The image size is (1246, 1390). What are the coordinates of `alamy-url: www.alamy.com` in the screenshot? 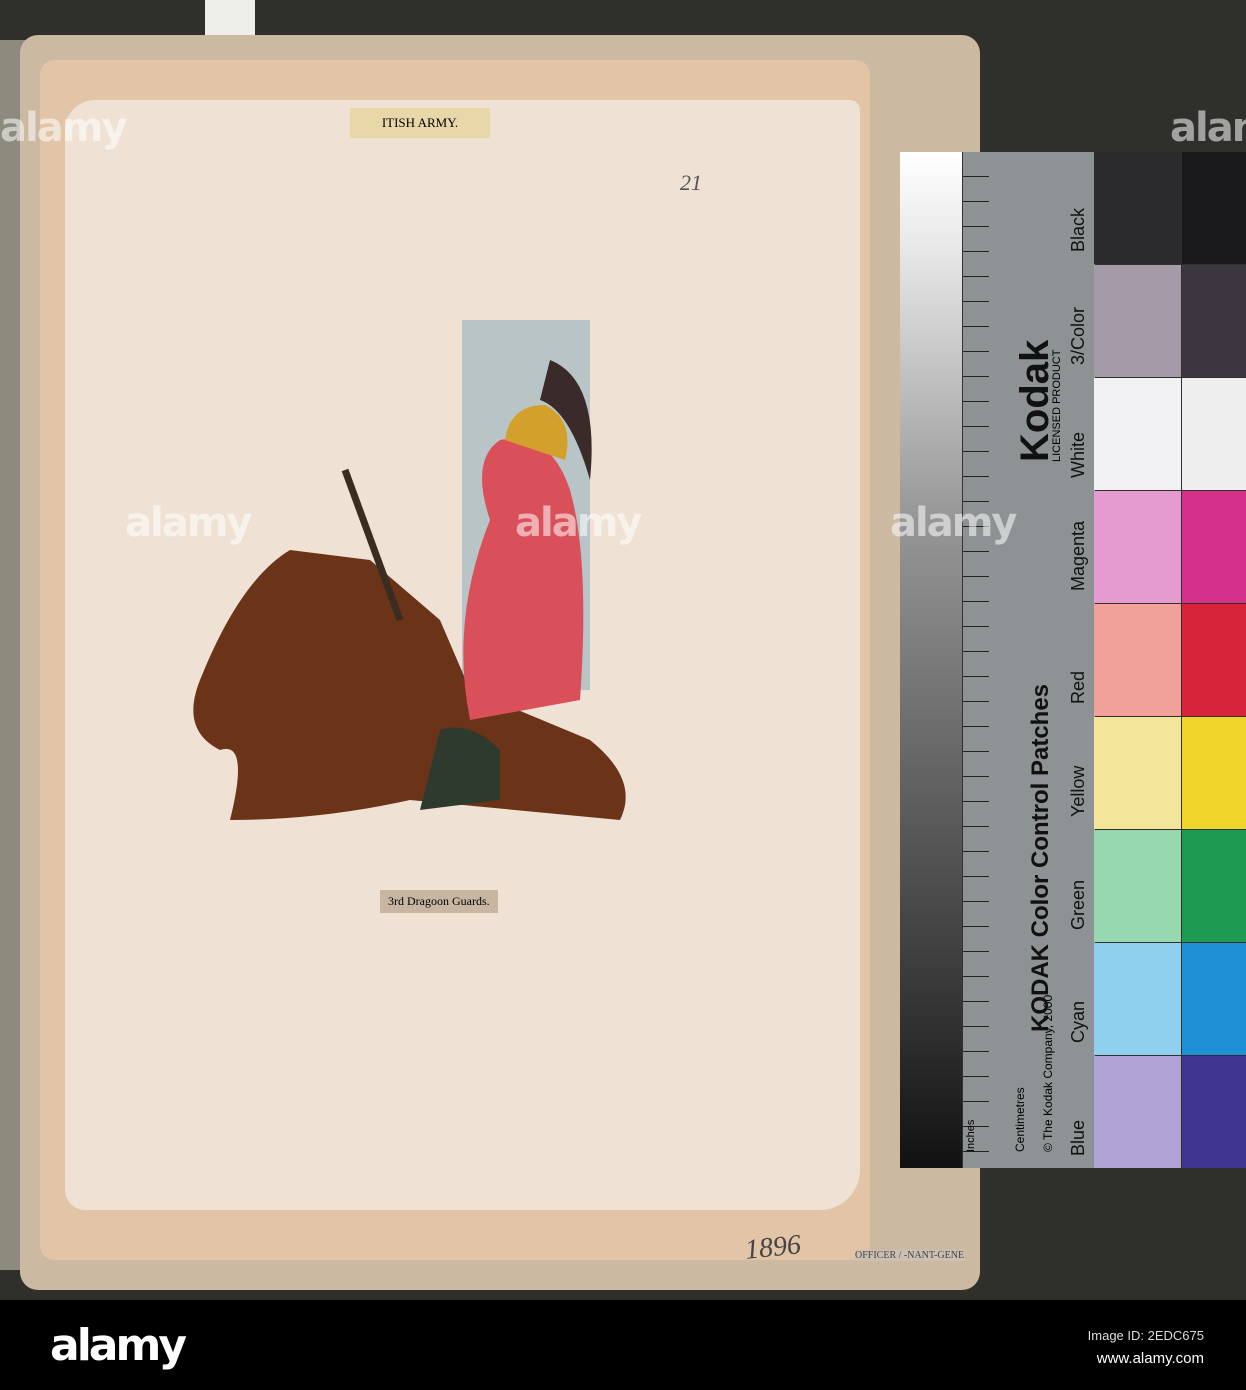 It's located at (1150, 1358).